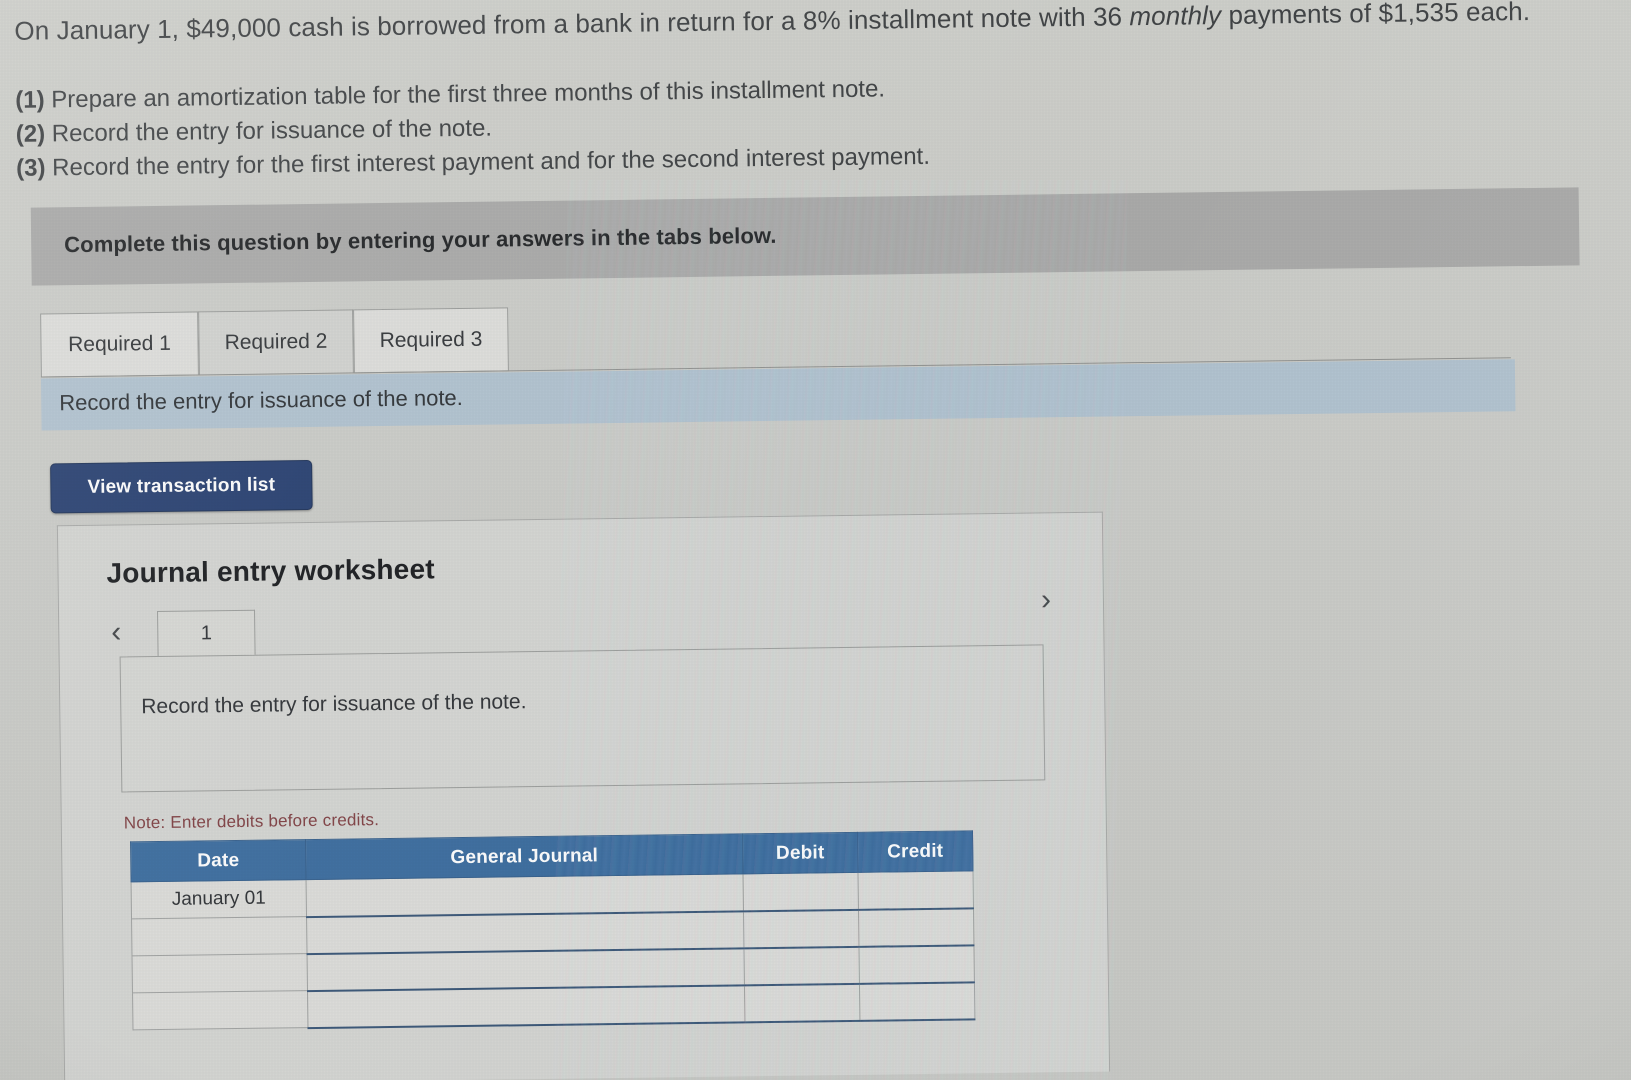 Image resolution: width=1631 pixels, height=1080 pixels. I want to click on view-transaction-list-button: View transaction list, so click(181, 486).